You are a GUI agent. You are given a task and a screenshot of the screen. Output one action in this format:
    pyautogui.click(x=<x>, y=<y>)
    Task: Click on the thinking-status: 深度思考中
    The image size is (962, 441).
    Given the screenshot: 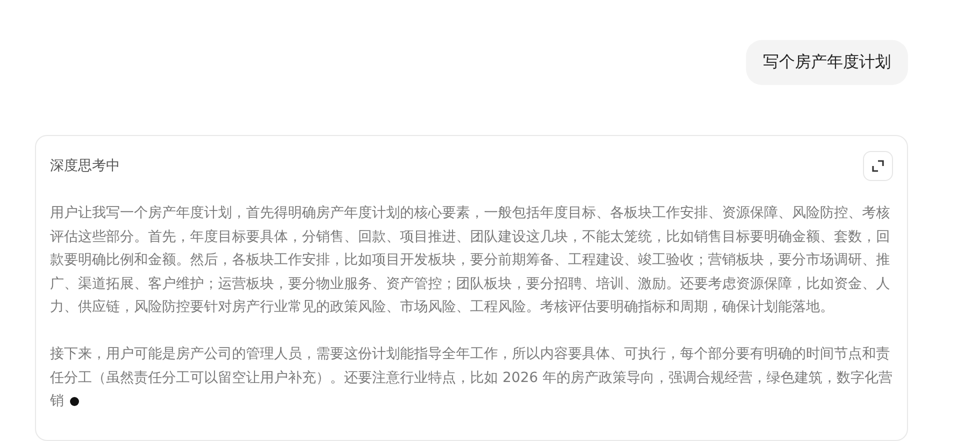 What is the action you would take?
    pyautogui.click(x=85, y=166)
    